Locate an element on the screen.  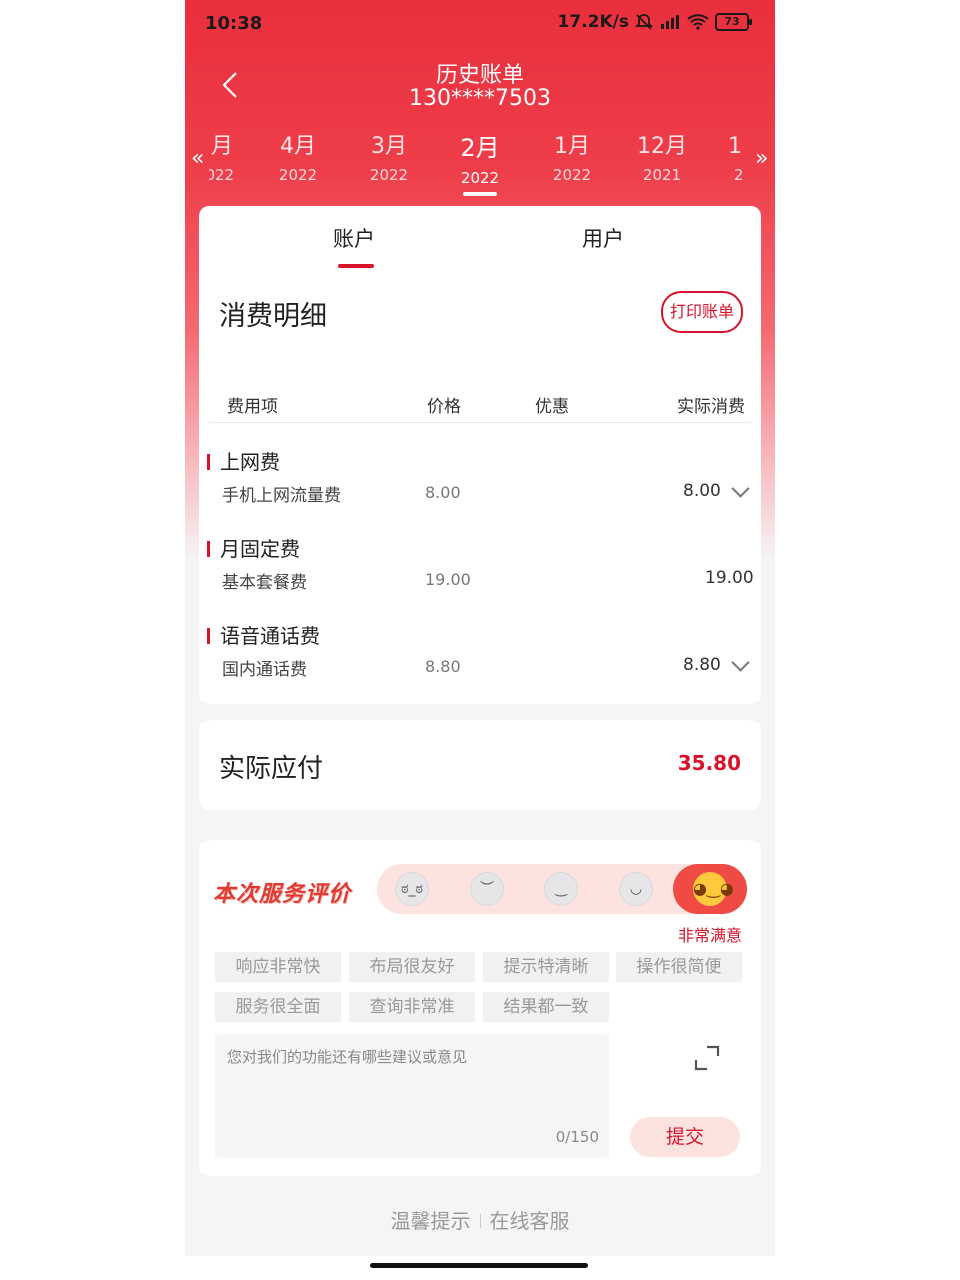
page-title: 历史账单 is located at coordinates (479, 75).